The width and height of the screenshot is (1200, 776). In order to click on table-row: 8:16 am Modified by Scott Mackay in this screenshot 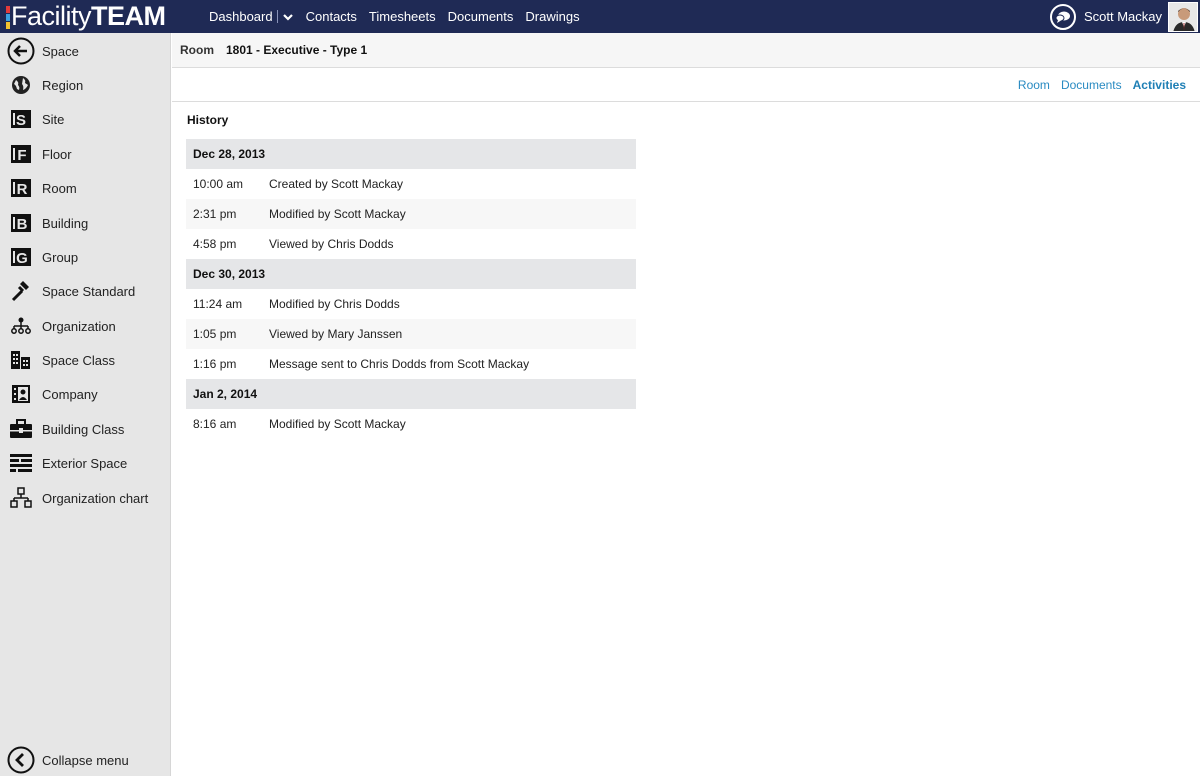, I will do `click(411, 424)`.